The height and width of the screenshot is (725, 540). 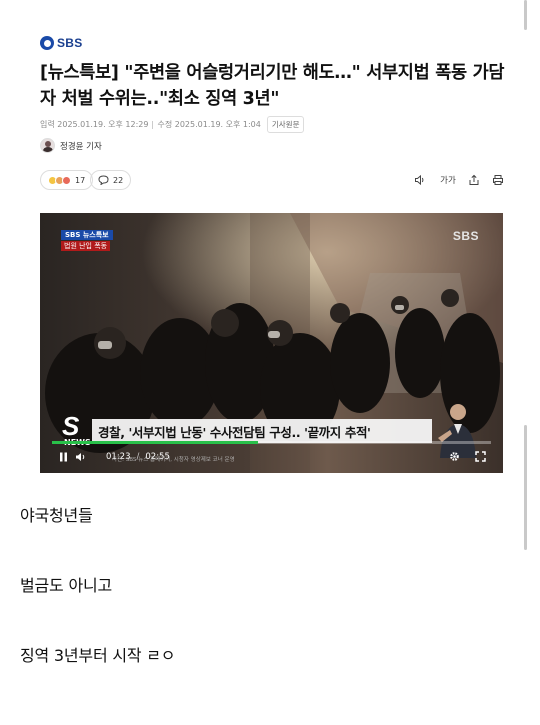 What do you see at coordinates (80, 180) in the screenshot?
I see `reaction-count: 17` at bounding box center [80, 180].